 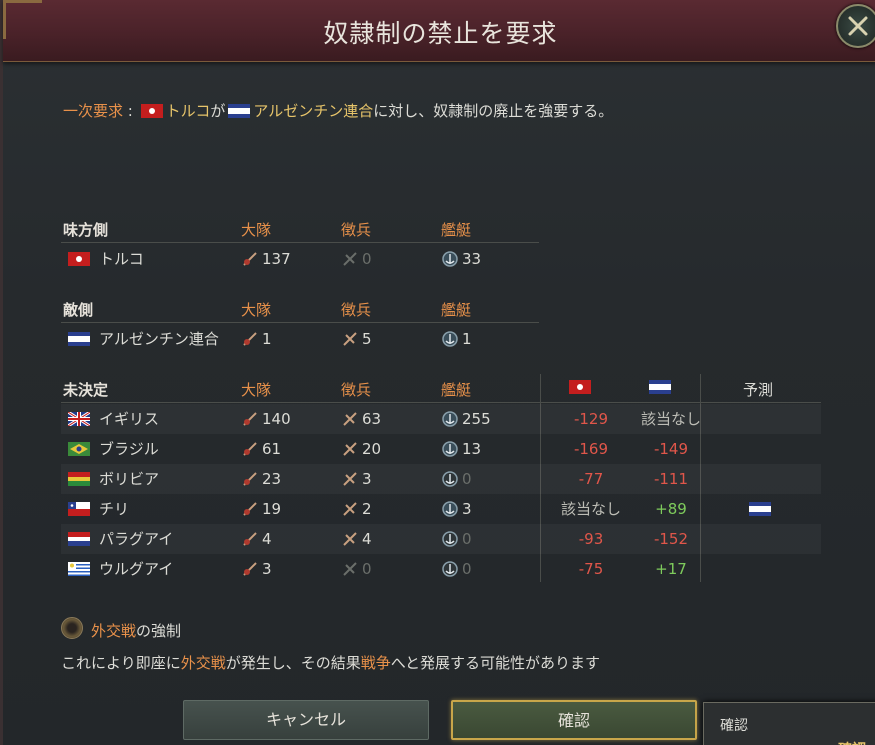 I want to click on enemies-ships-header: 艦艇, so click(x=456, y=310).